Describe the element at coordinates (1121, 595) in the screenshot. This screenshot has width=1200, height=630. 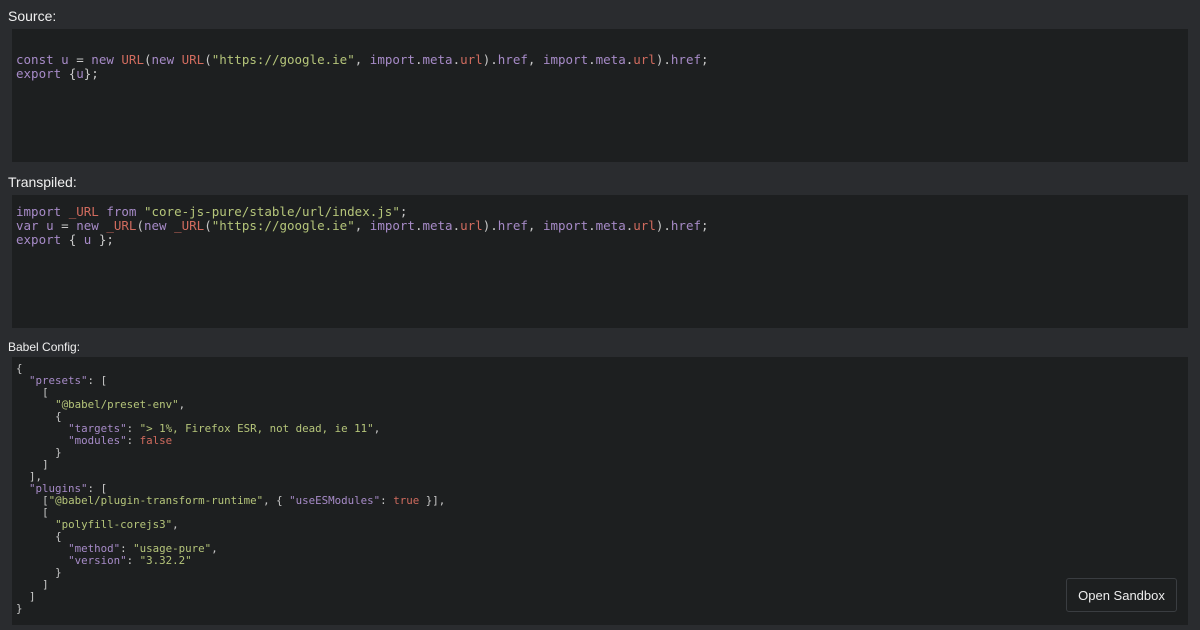
I see `open-sandbox-button: Open Sandbox` at that location.